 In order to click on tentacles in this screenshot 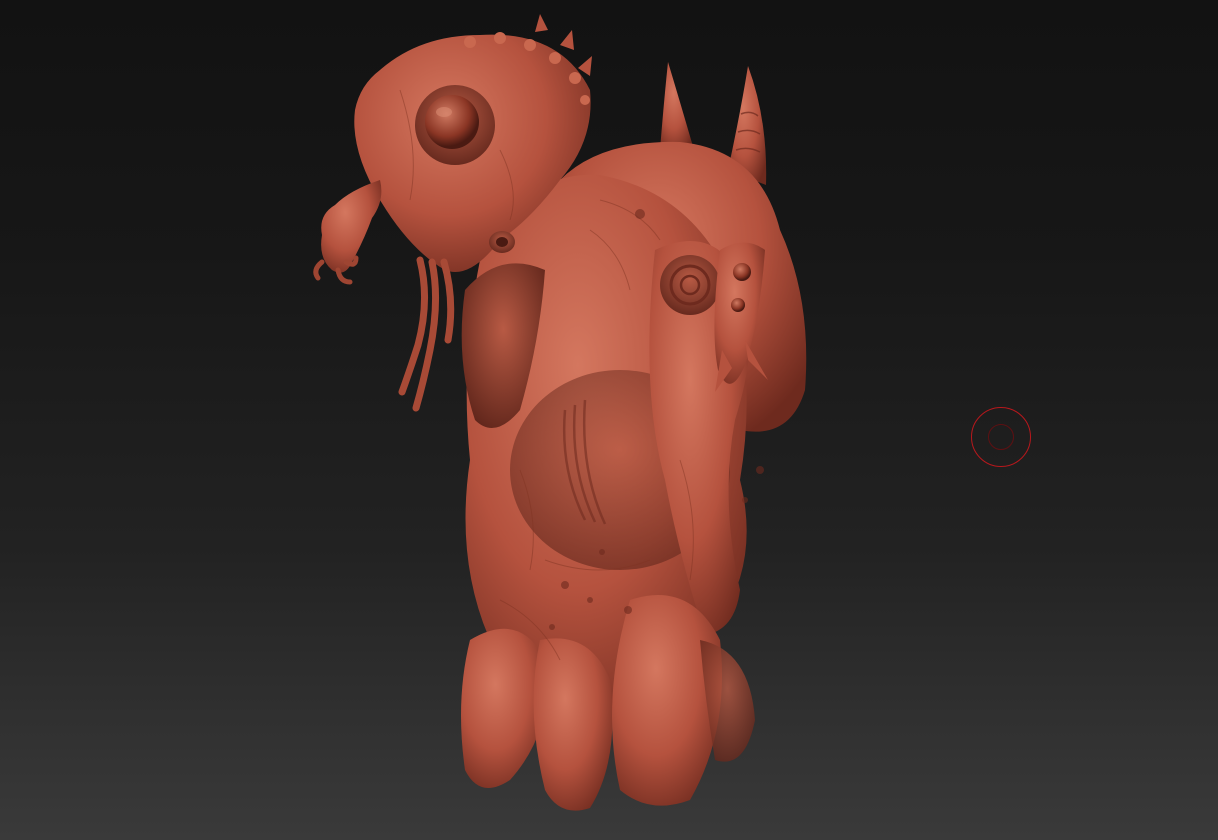, I will do `click(426, 334)`.